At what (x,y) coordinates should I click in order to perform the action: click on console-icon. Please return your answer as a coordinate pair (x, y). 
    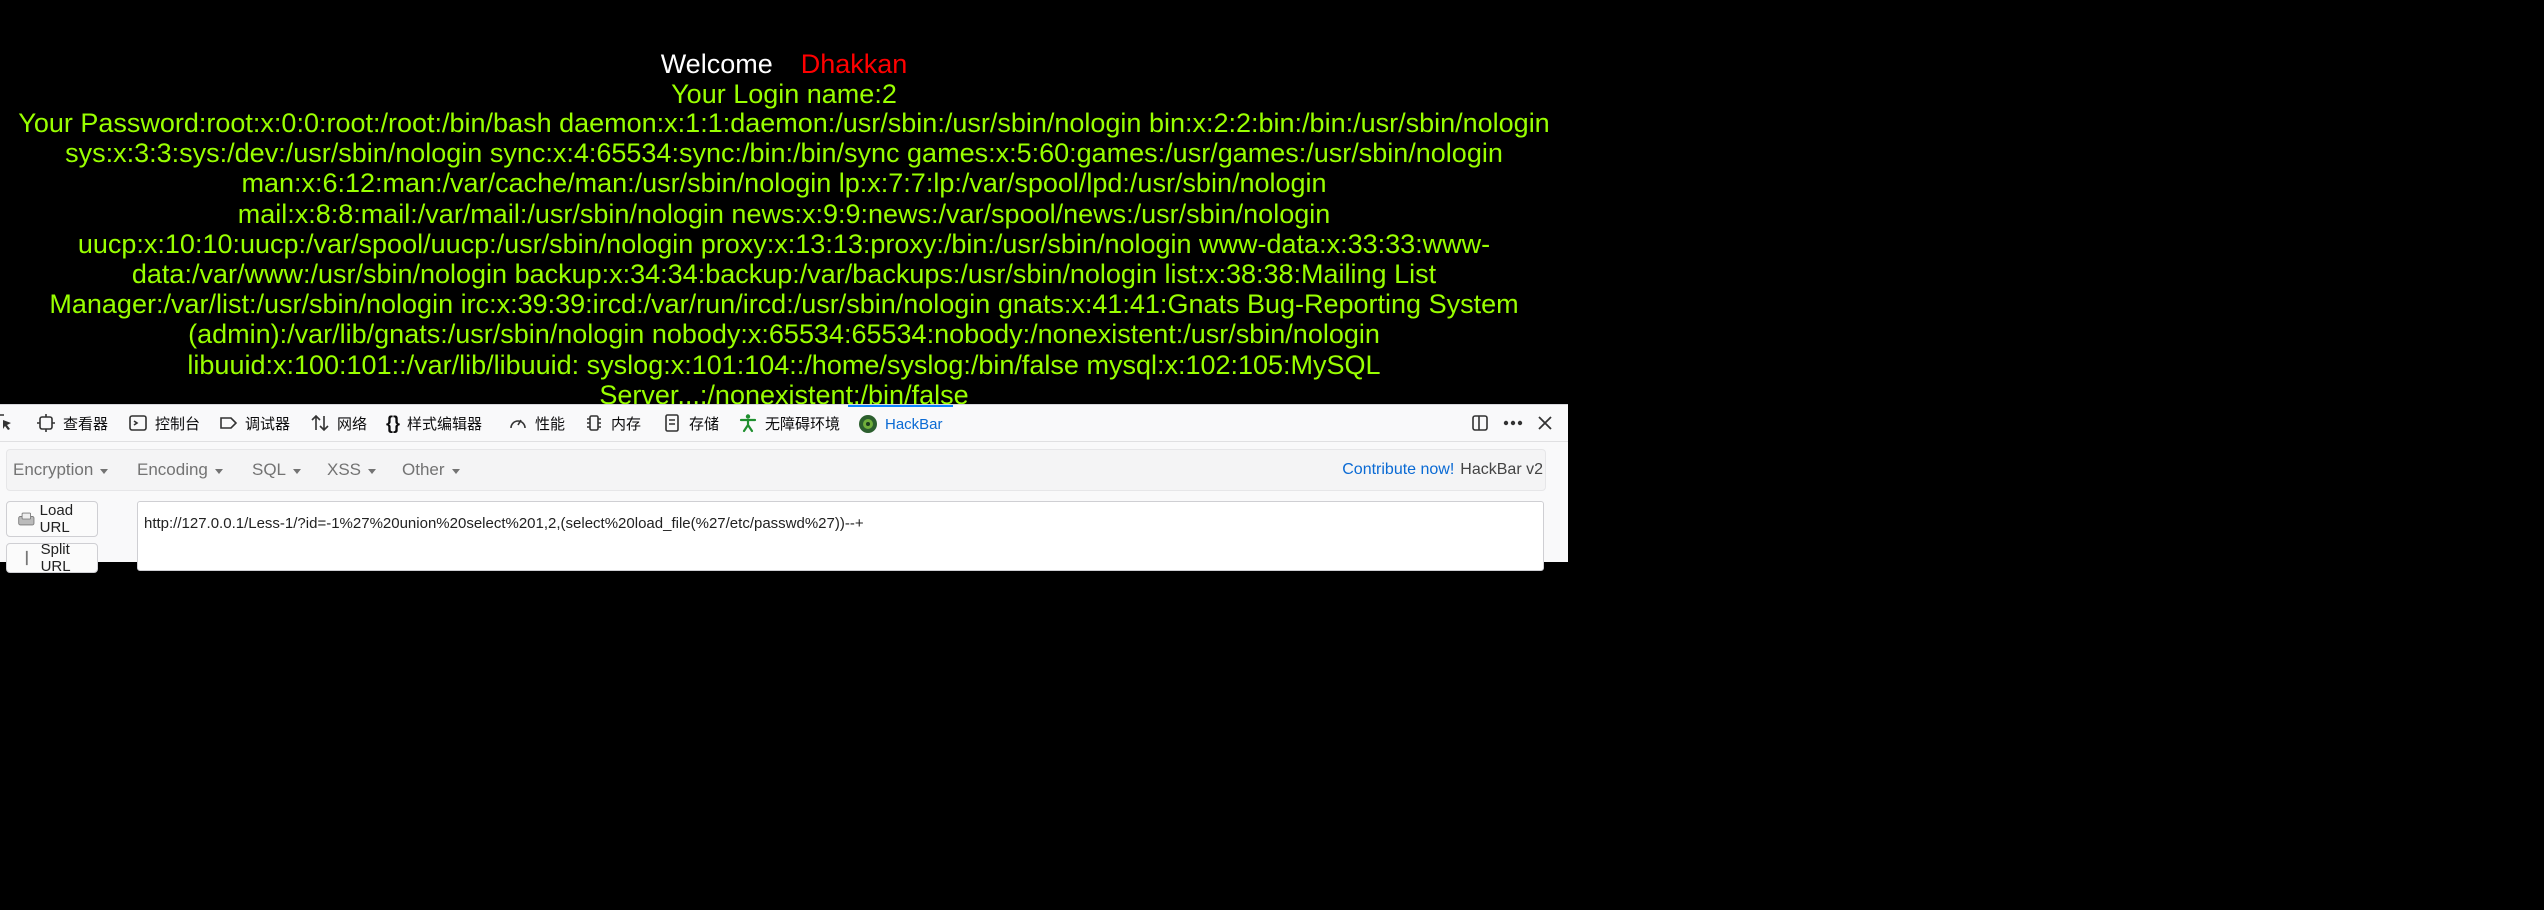
    Looking at the image, I should click on (138, 423).